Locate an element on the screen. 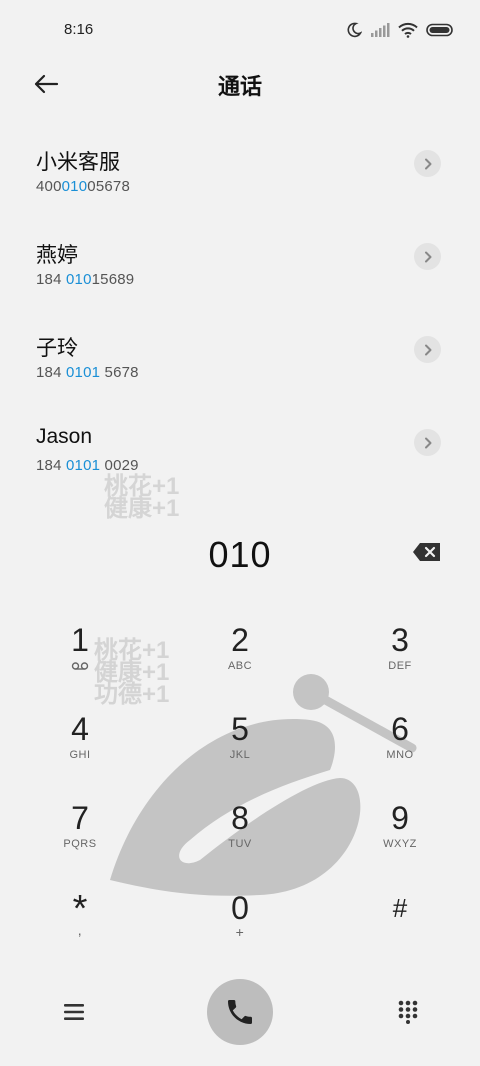 The height and width of the screenshot is (1066, 480). status-icons is located at coordinates (400, 30).